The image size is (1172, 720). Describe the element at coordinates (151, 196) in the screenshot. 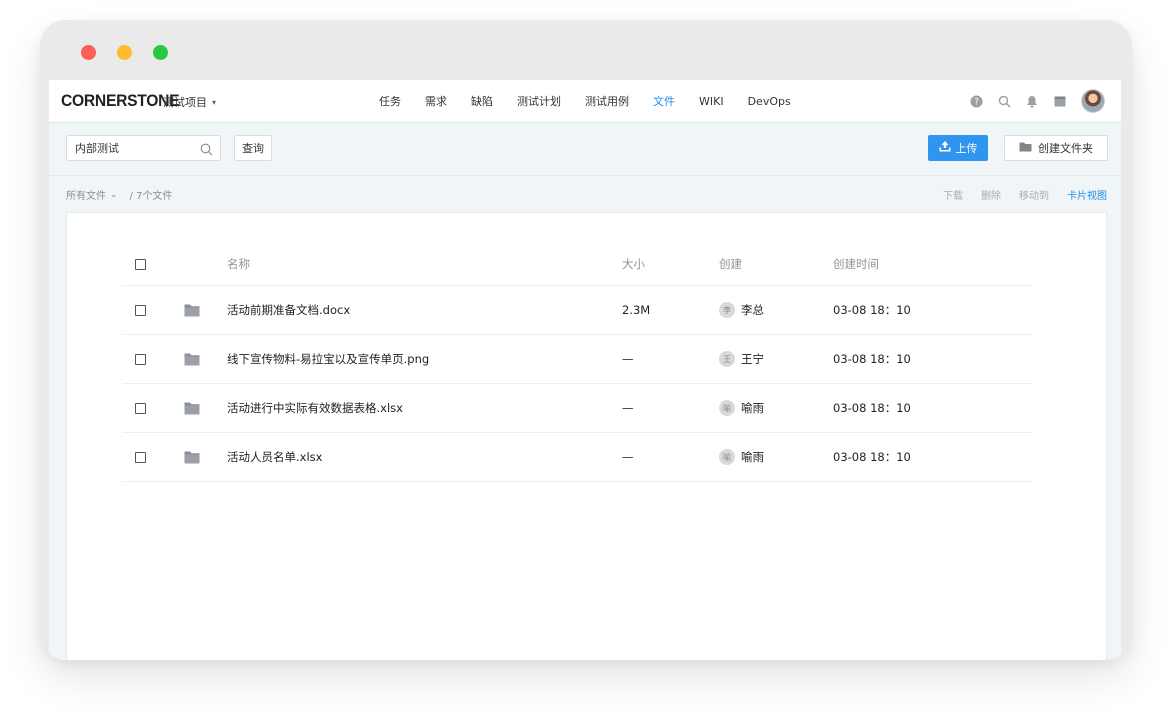

I see `file-count: / 7个文件` at that location.